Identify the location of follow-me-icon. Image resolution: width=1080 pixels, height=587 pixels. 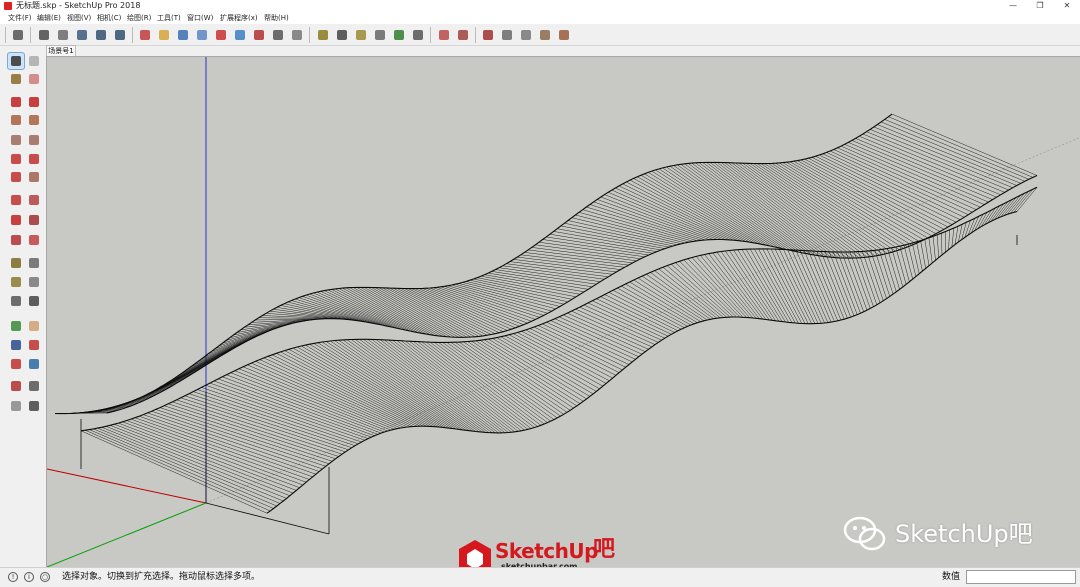
(34, 220).